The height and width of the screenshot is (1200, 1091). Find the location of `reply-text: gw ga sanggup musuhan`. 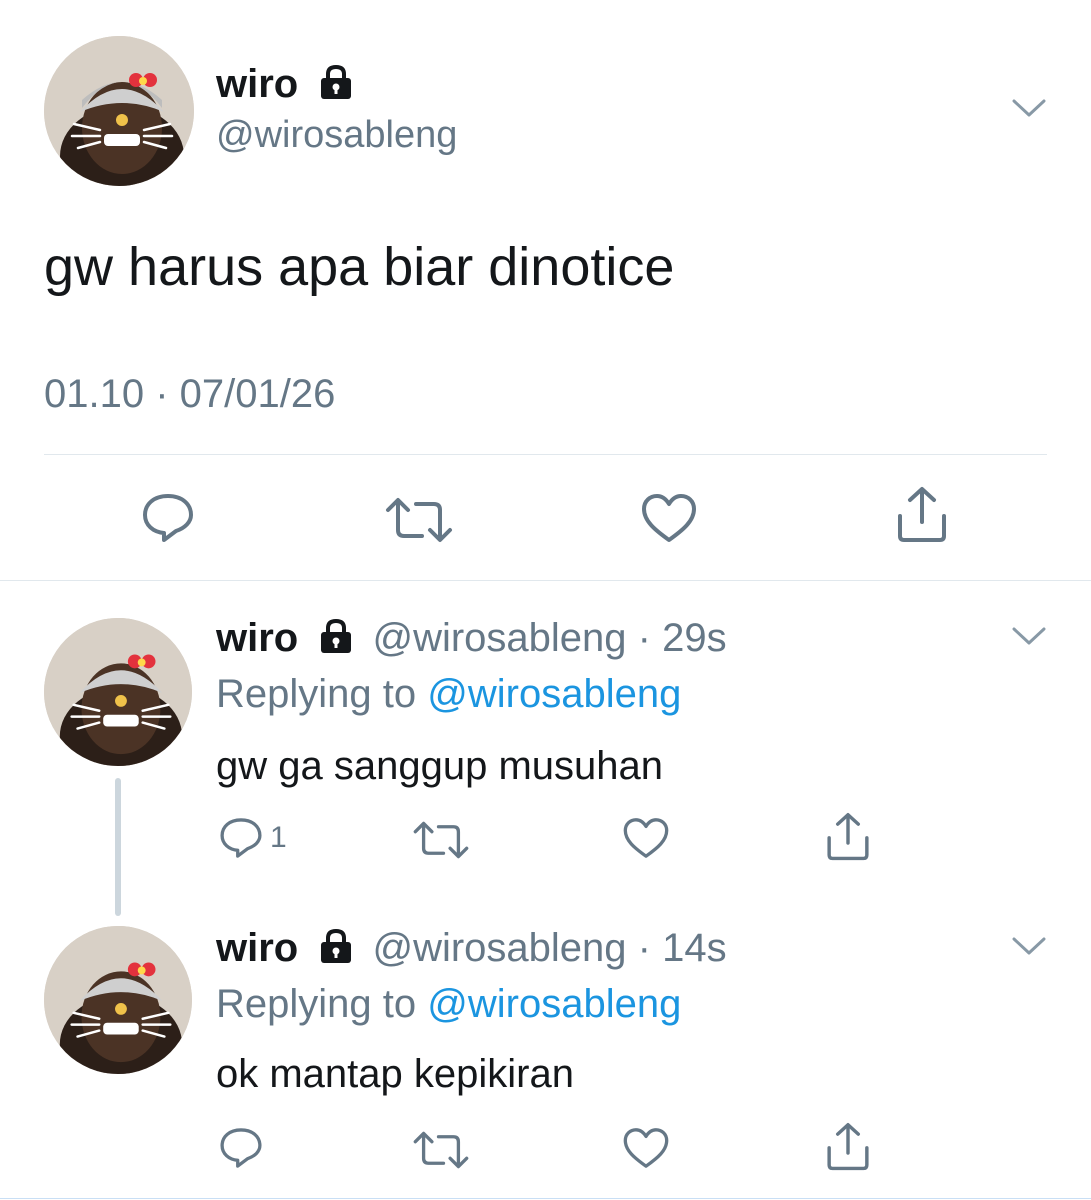

reply-text: gw ga sanggup musuhan is located at coordinates (439, 766).